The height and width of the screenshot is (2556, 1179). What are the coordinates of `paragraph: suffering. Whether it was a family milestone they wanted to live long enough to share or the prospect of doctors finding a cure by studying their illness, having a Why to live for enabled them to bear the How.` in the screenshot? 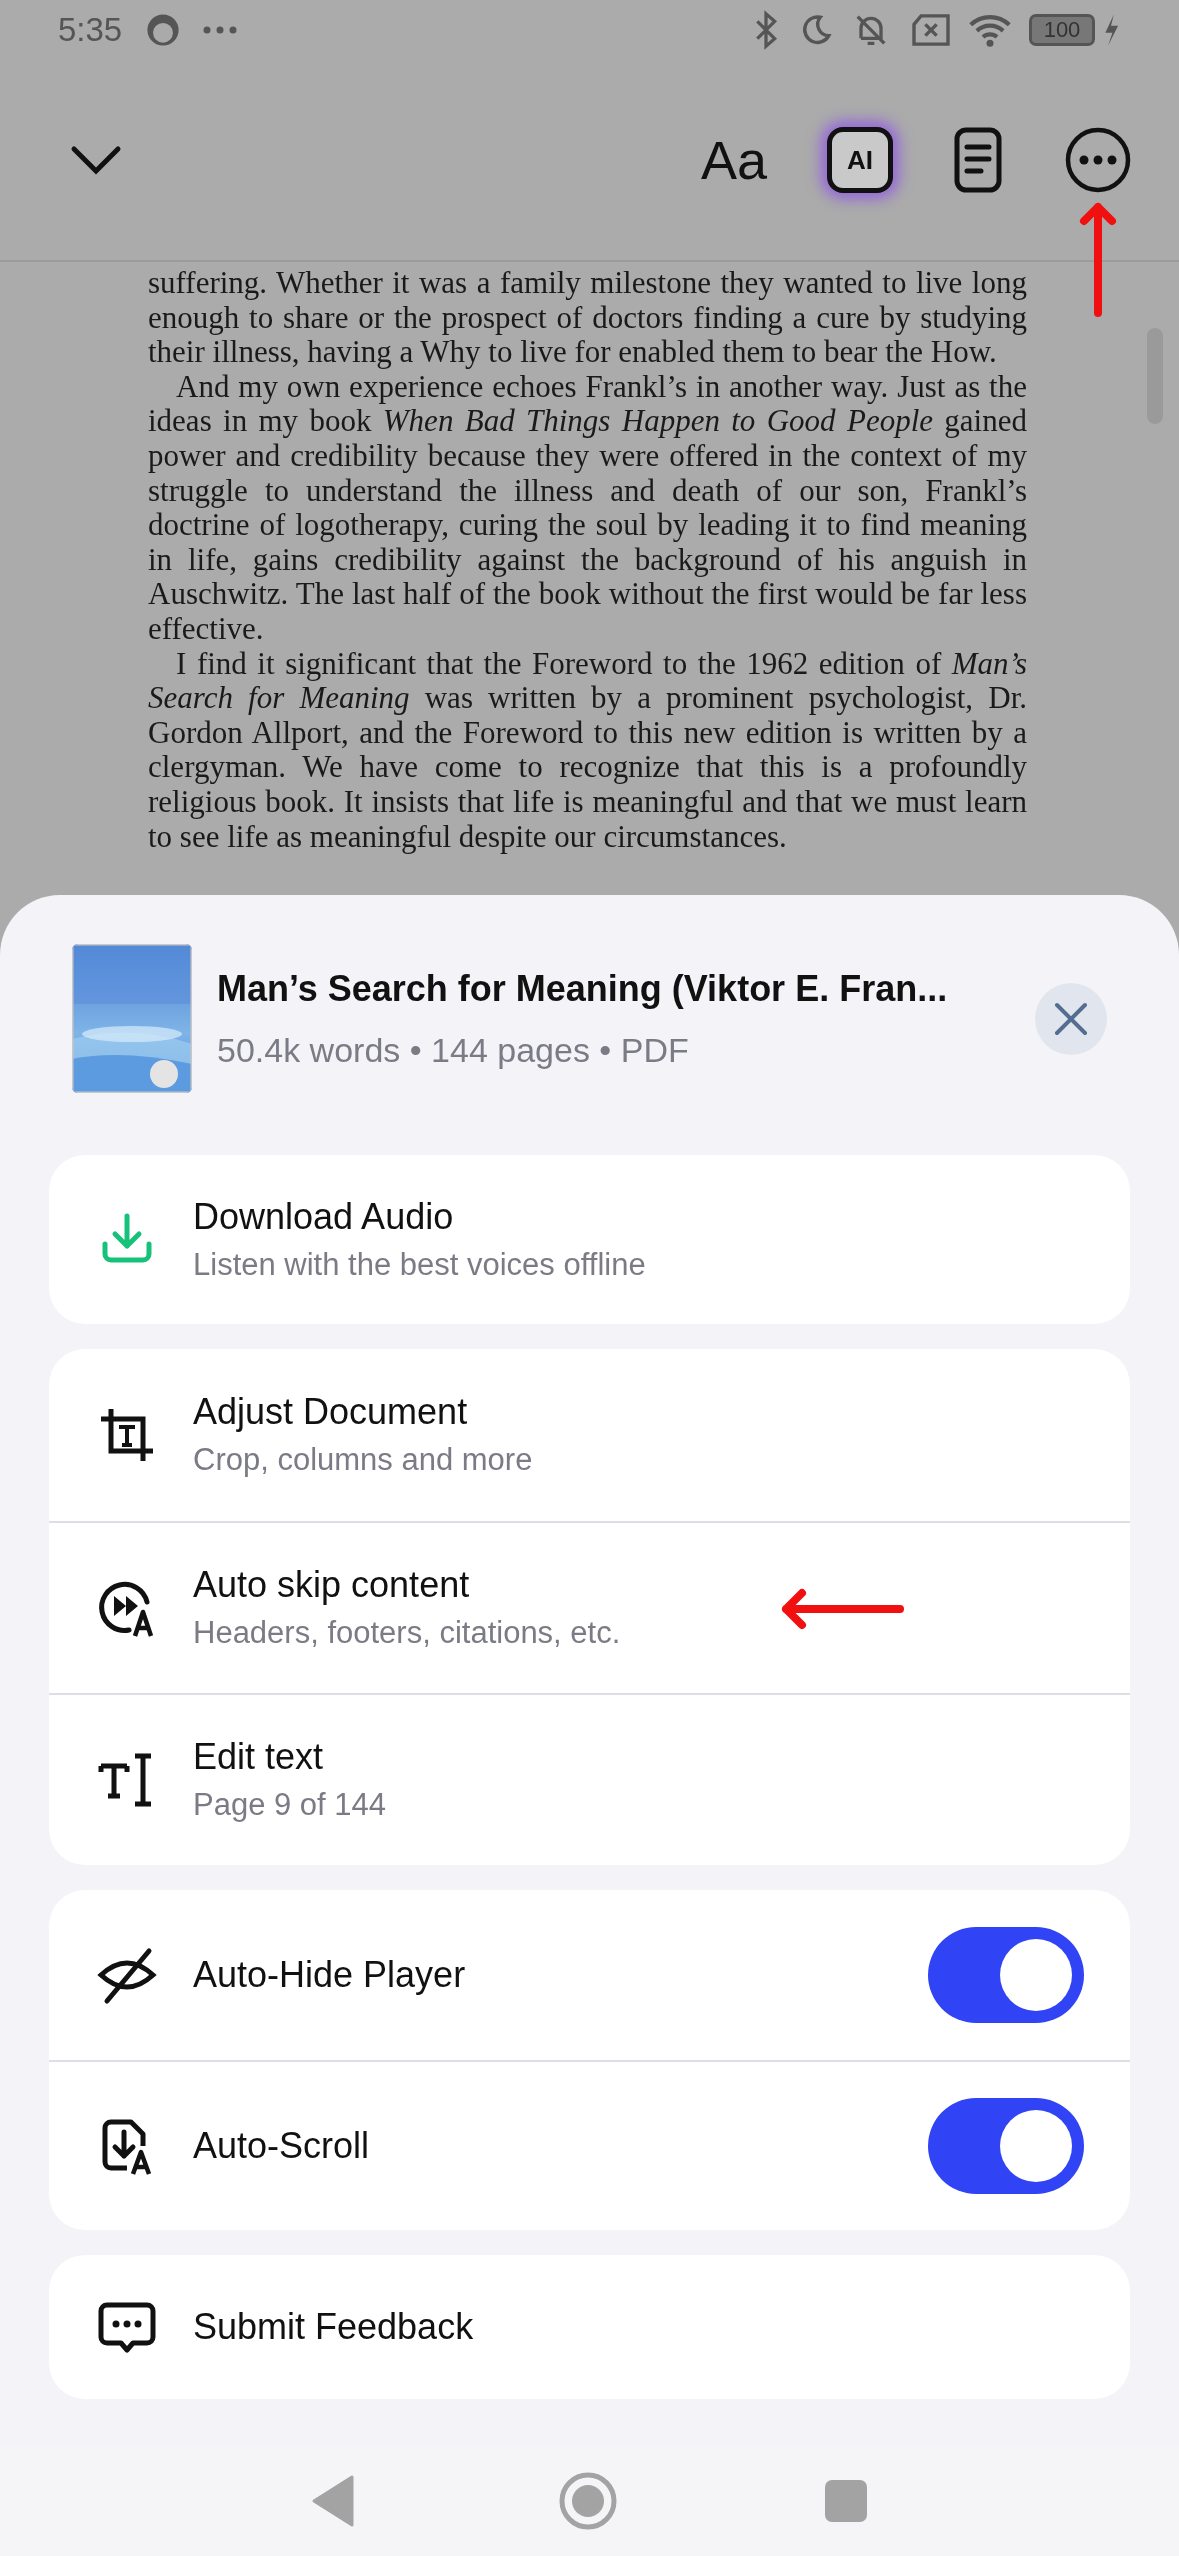 It's located at (587, 318).